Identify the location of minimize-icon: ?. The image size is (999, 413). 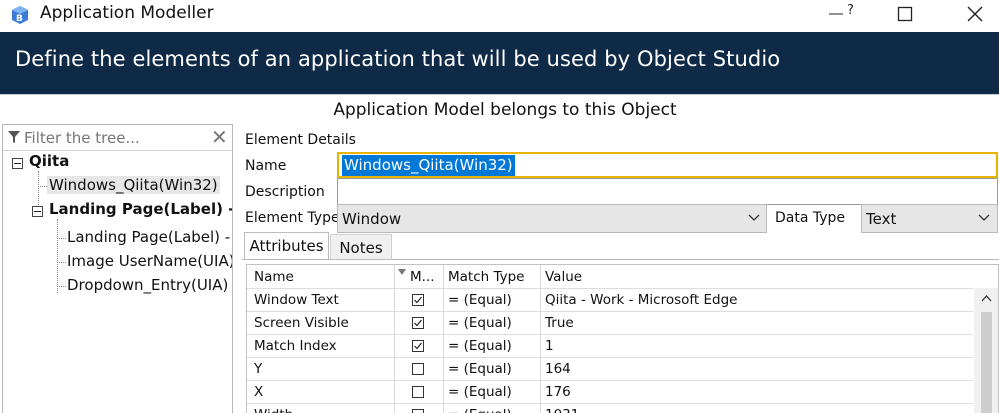
(841, 11).